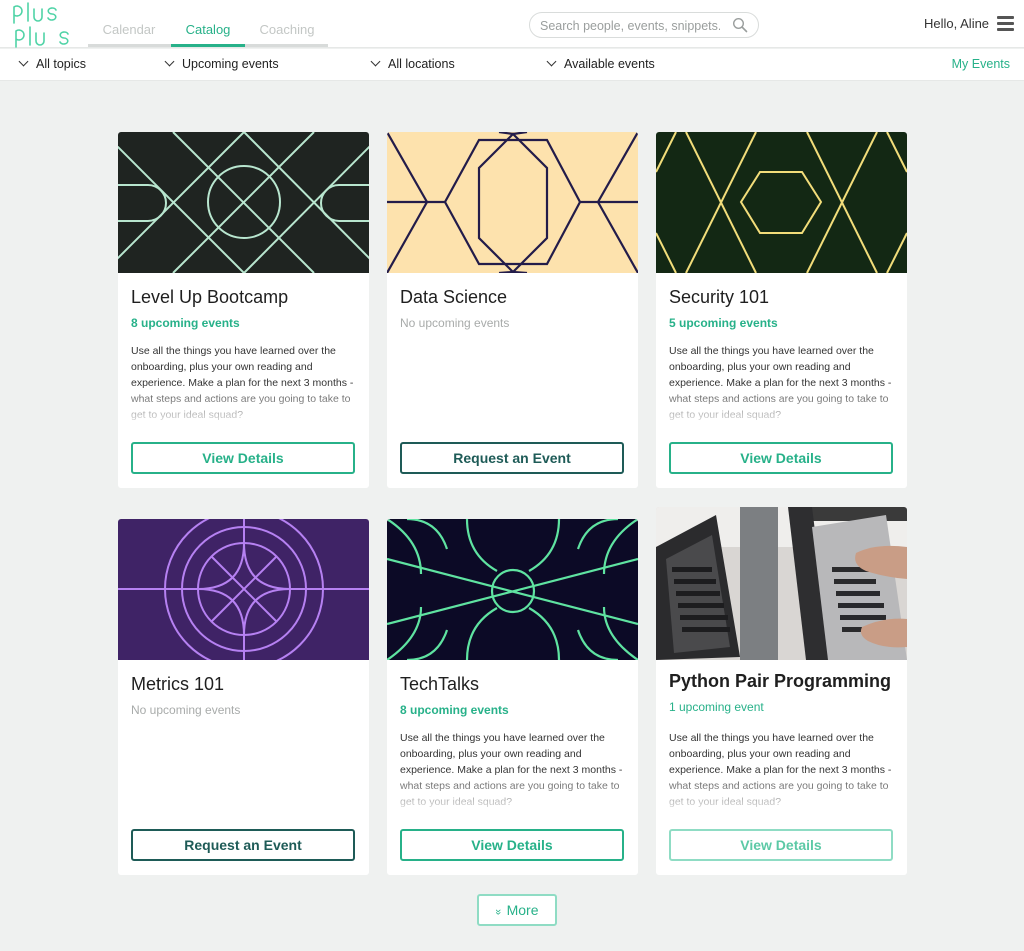  Describe the element at coordinates (956, 23) in the screenshot. I see `user-greeting: Hello, Aline` at that location.